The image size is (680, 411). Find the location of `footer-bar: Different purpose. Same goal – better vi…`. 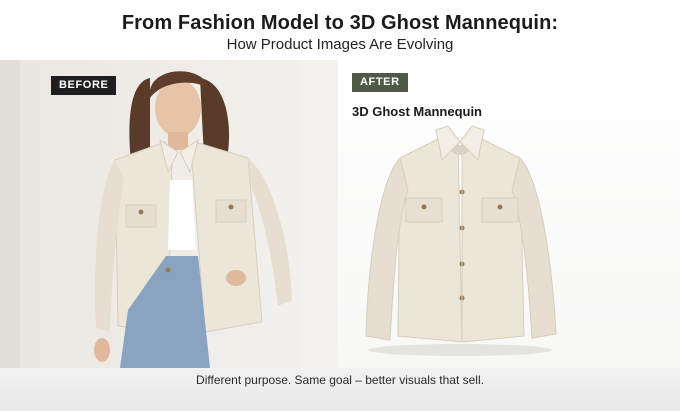

footer-bar: Different purpose. Same goal – better vi… is located at coordinates (340, 389).